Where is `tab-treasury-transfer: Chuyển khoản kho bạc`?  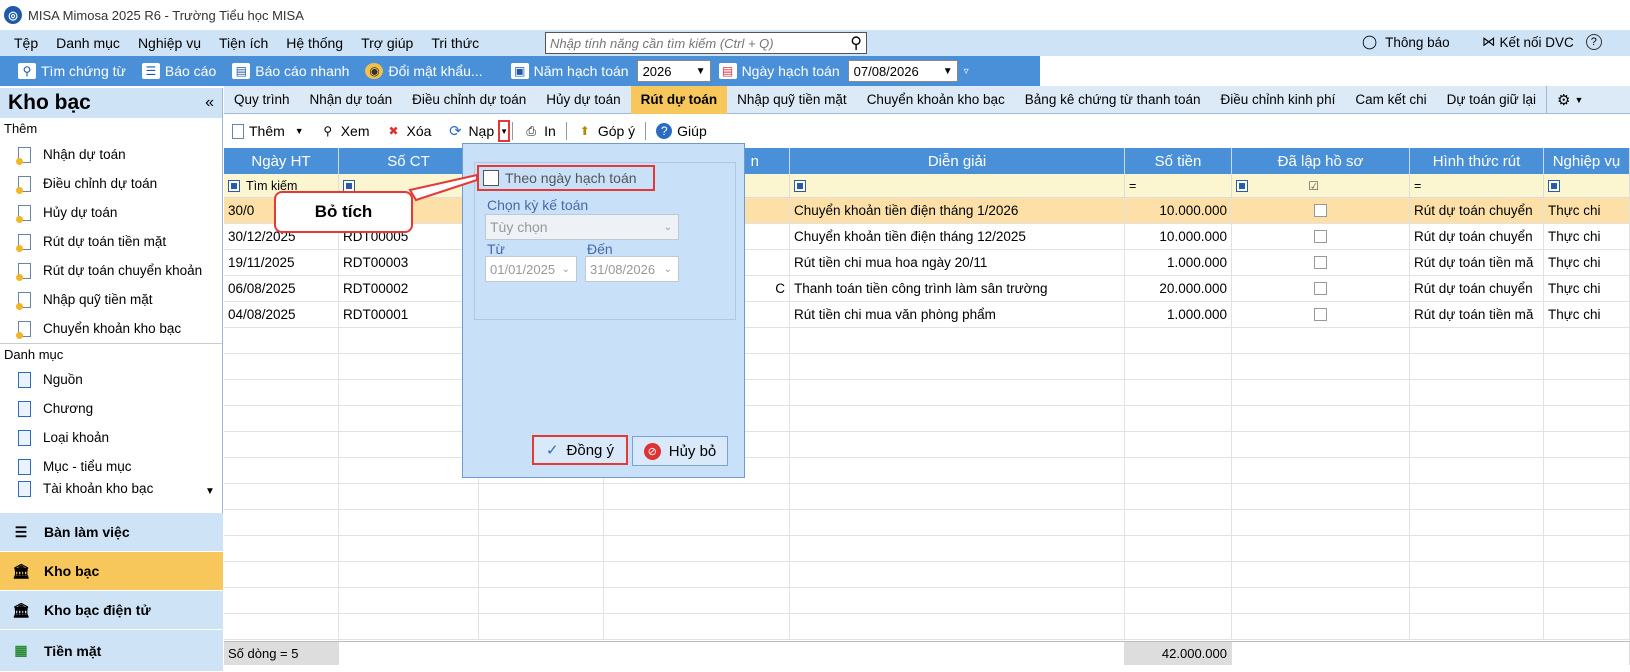
tab-treasury-transfer: Chuyển khoản kho bạc is located at coordinates (936, 100).